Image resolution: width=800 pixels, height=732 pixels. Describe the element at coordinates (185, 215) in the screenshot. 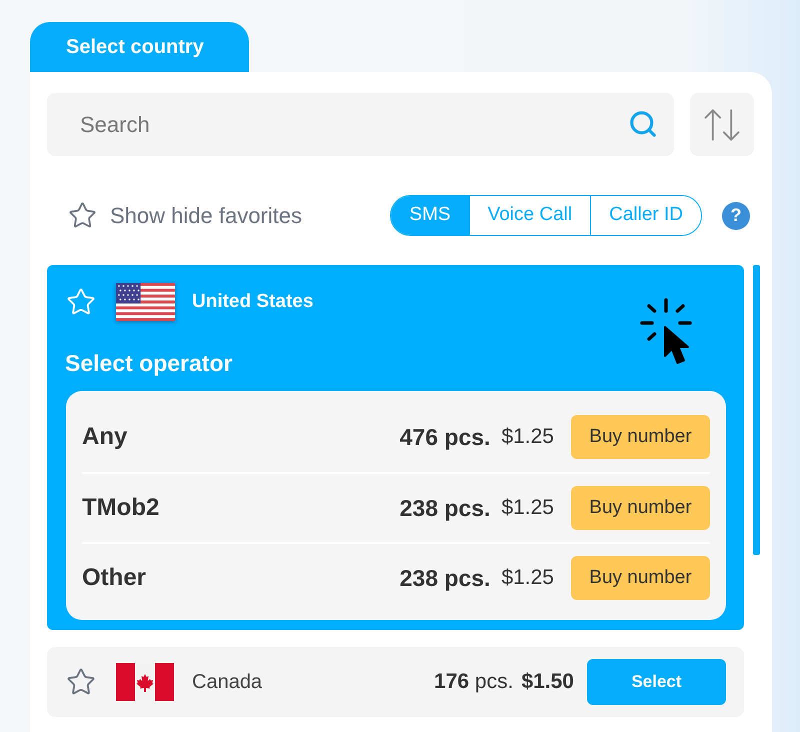

I see `favorites-toggle: Show hide favorites` at that location.